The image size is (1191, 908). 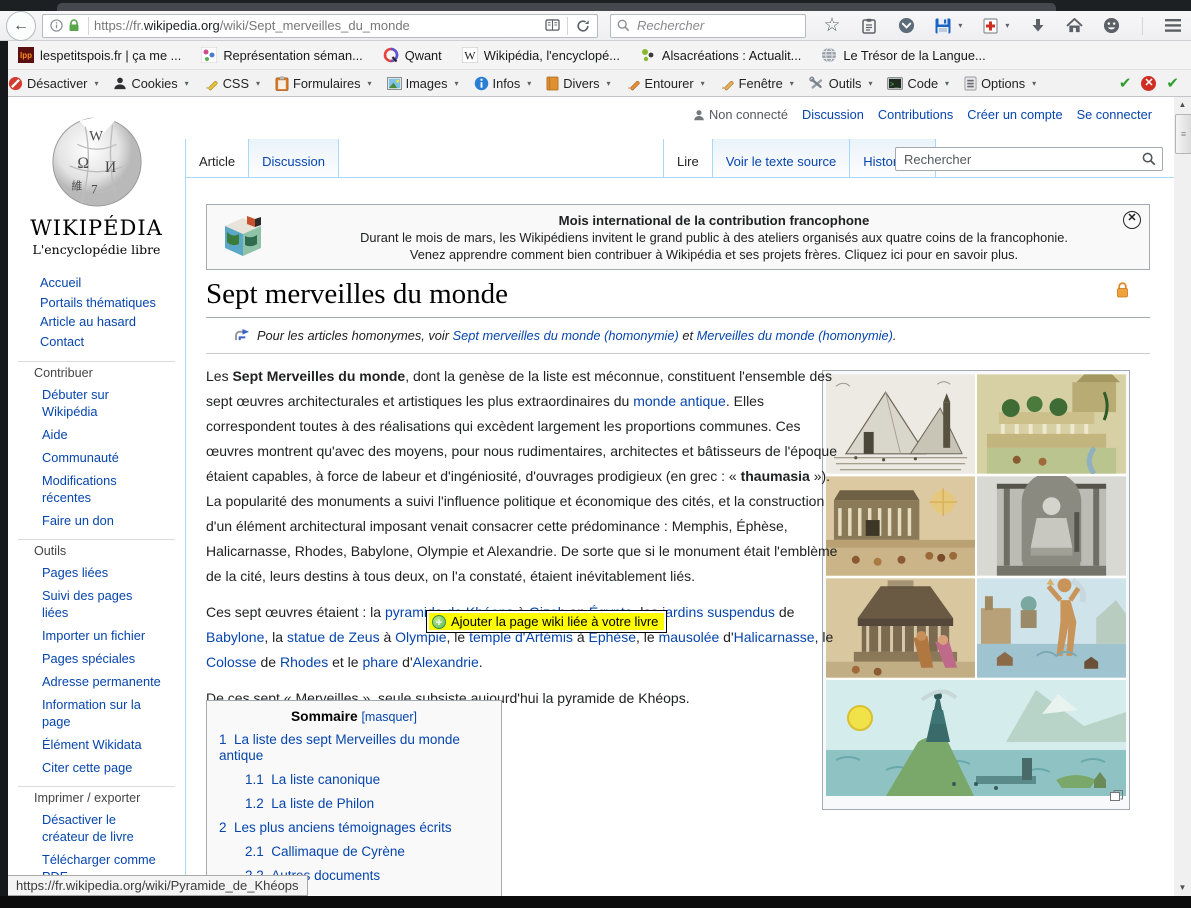 What do you see at coordinates (1075, 26) in the screenshot?
I see `home-icon` at bounding box center [1075, 26].